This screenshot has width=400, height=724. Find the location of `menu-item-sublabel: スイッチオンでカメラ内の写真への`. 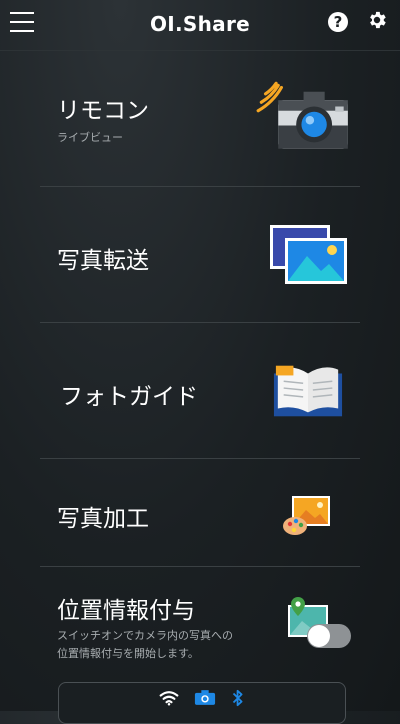

menu-item-sublabel: スイッチオンでカメラ内の写真への is located at coordinates (145, 635).